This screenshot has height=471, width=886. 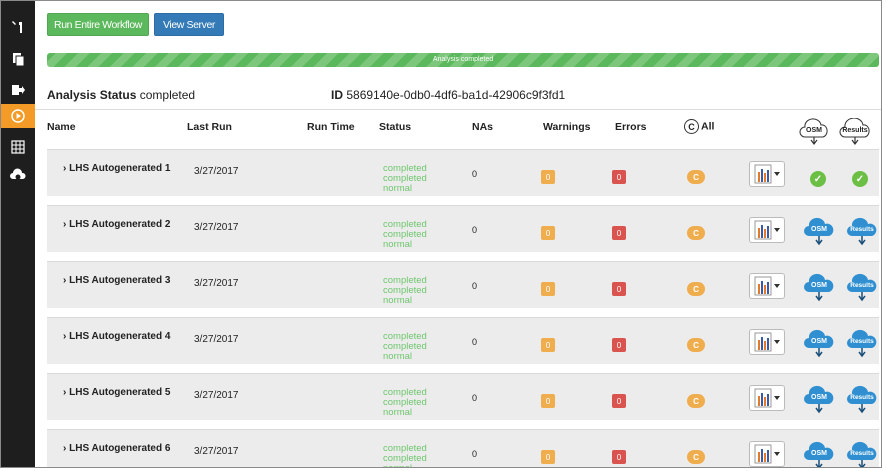 I want to click on sidebar, so click(x=18, y=234).